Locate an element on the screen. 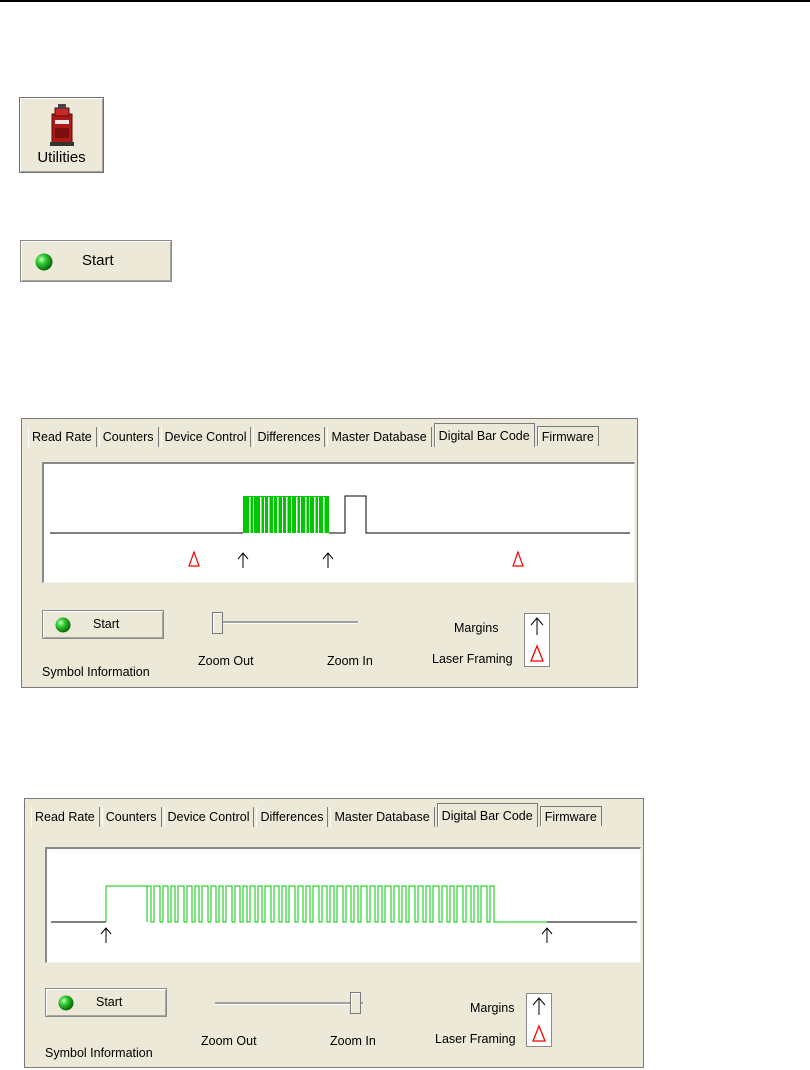 The height and width of the screenshot is (1070, 810). utilities-cabinet-icon is located at coordinates (62, 125).